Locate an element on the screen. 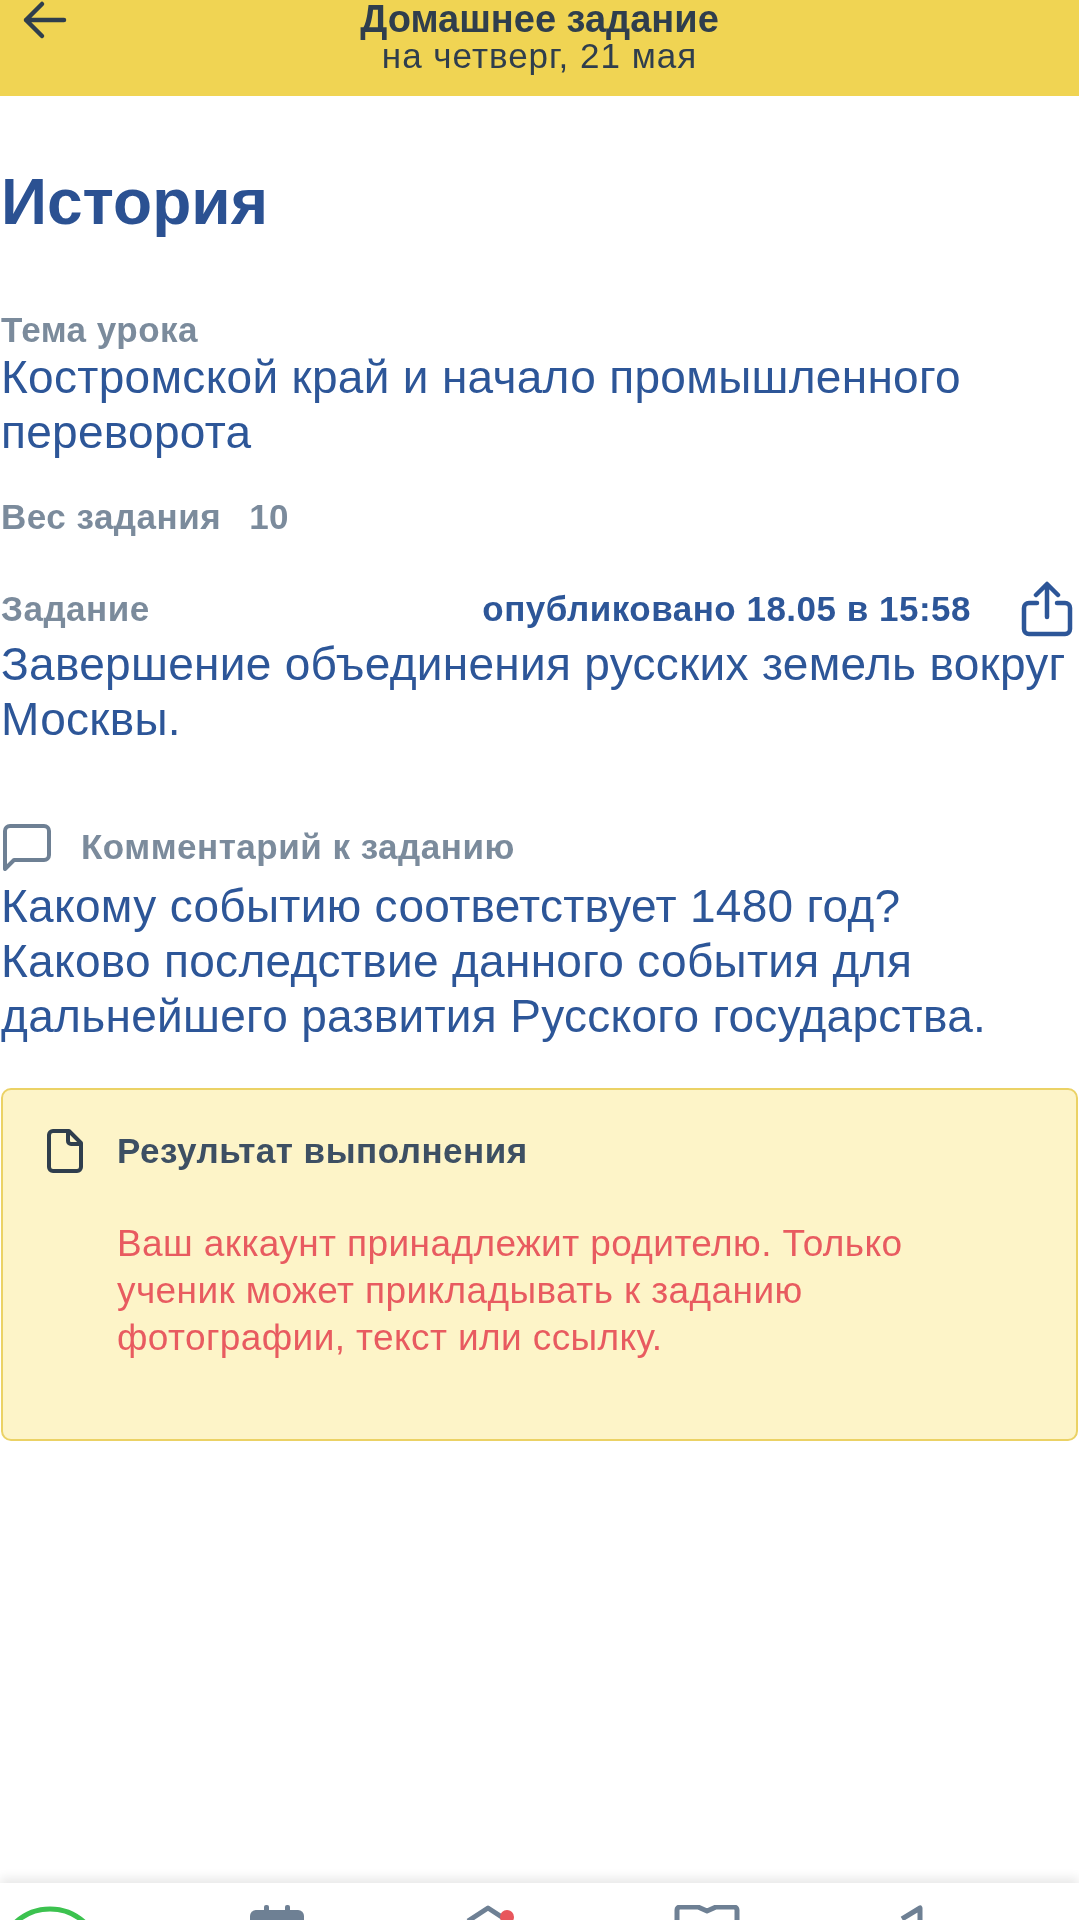 The height and width of the screenshot is (1920, 1079). subject-title: История is located at coordinates (134, 202).